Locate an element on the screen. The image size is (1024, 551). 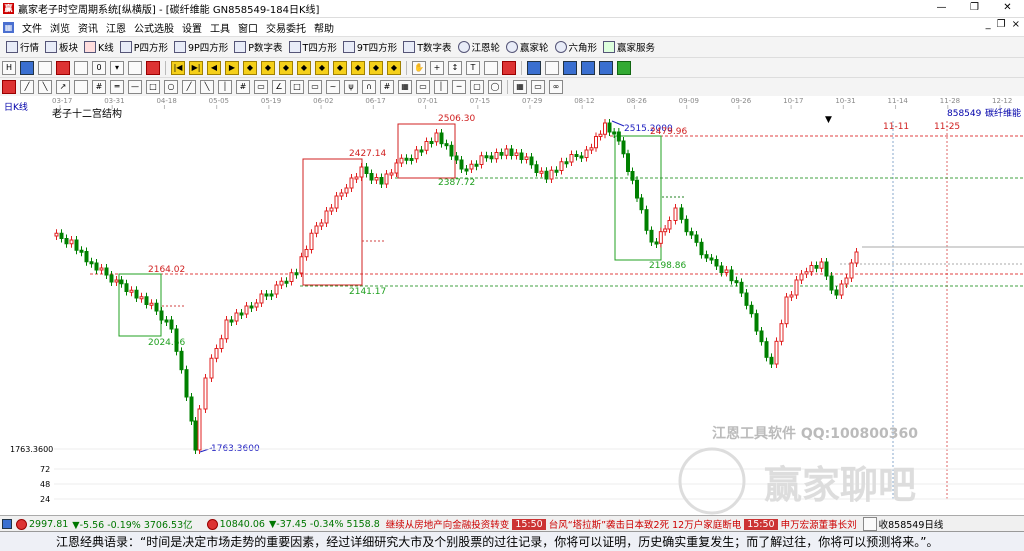
export-tool-icon is located at coordinates (624, 67).